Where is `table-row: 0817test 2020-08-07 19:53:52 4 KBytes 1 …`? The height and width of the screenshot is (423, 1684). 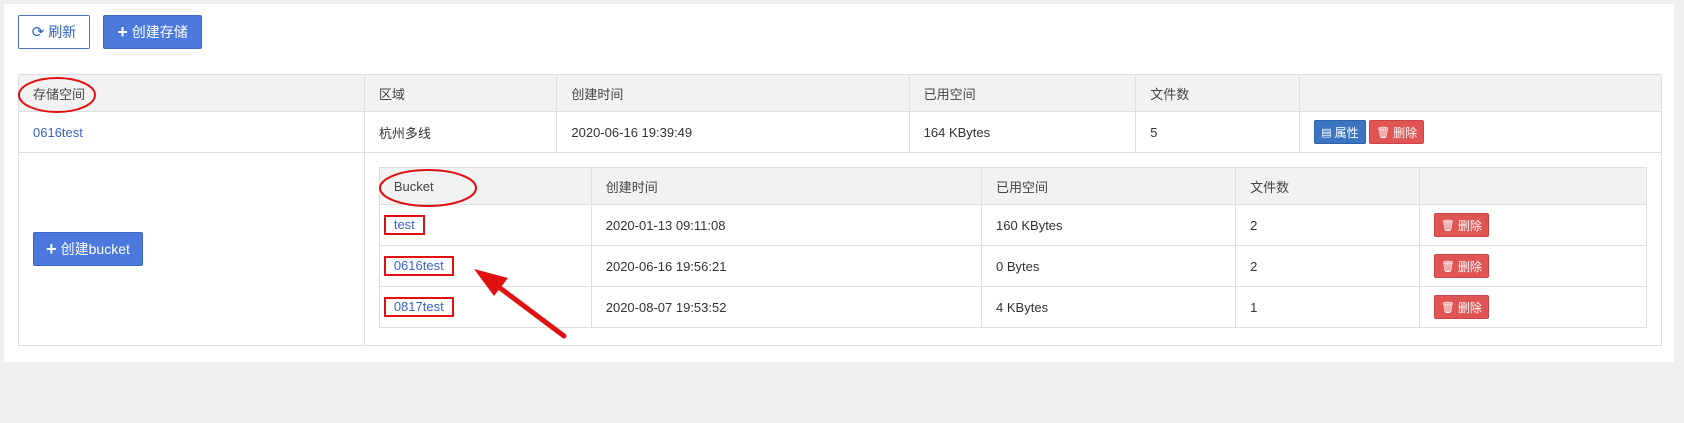
table-row: 0817test 2020-08-07 19:53:52 4 KBytes 1 … is located at coordinates (1013, 307).